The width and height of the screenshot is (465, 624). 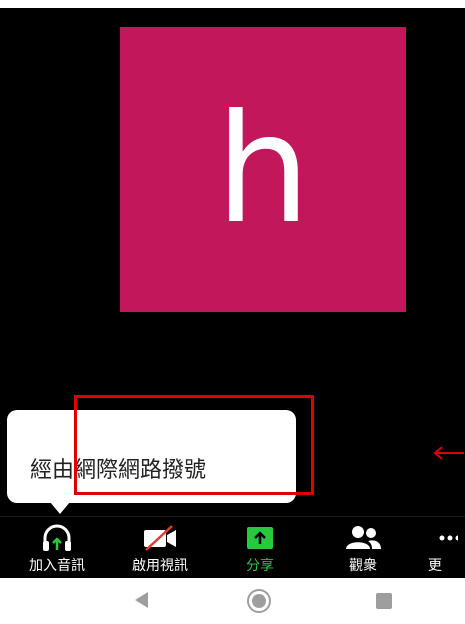 What do you see at coordinates (435, 566) in the screenshot?
I see `more-label: 更` at bounding box center [435, 566].